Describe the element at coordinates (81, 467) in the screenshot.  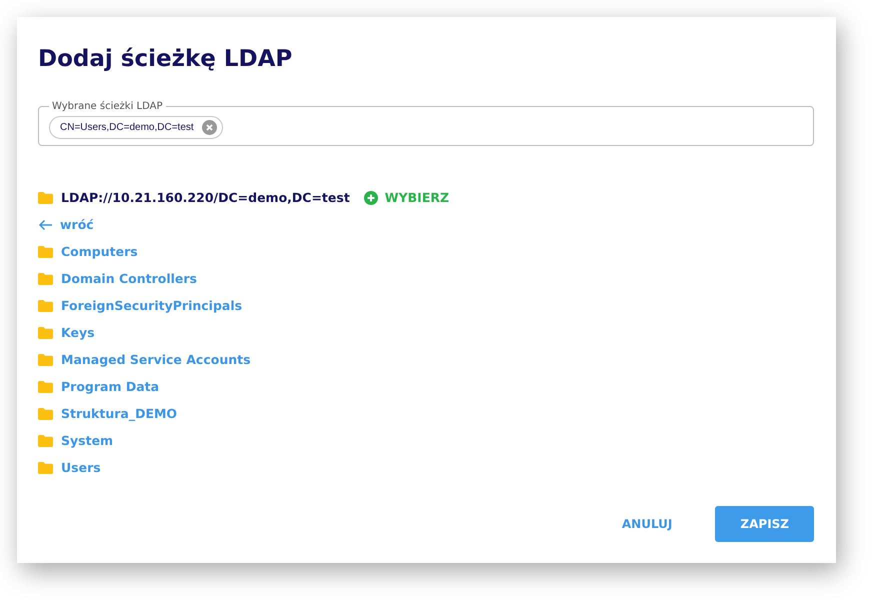
I see `folder-link: Users` at that location.